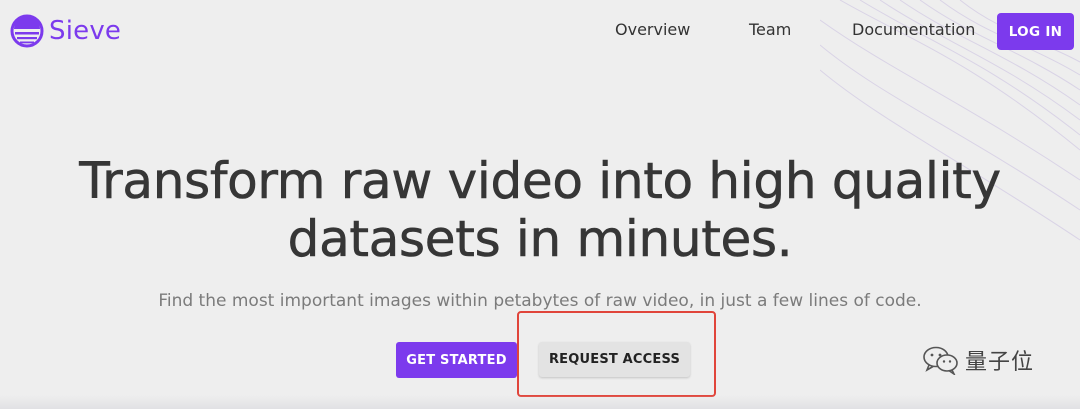  Describe the element at coordinates (770, 29) in the screenshot. I see `nav-link-team: Team` at that location.